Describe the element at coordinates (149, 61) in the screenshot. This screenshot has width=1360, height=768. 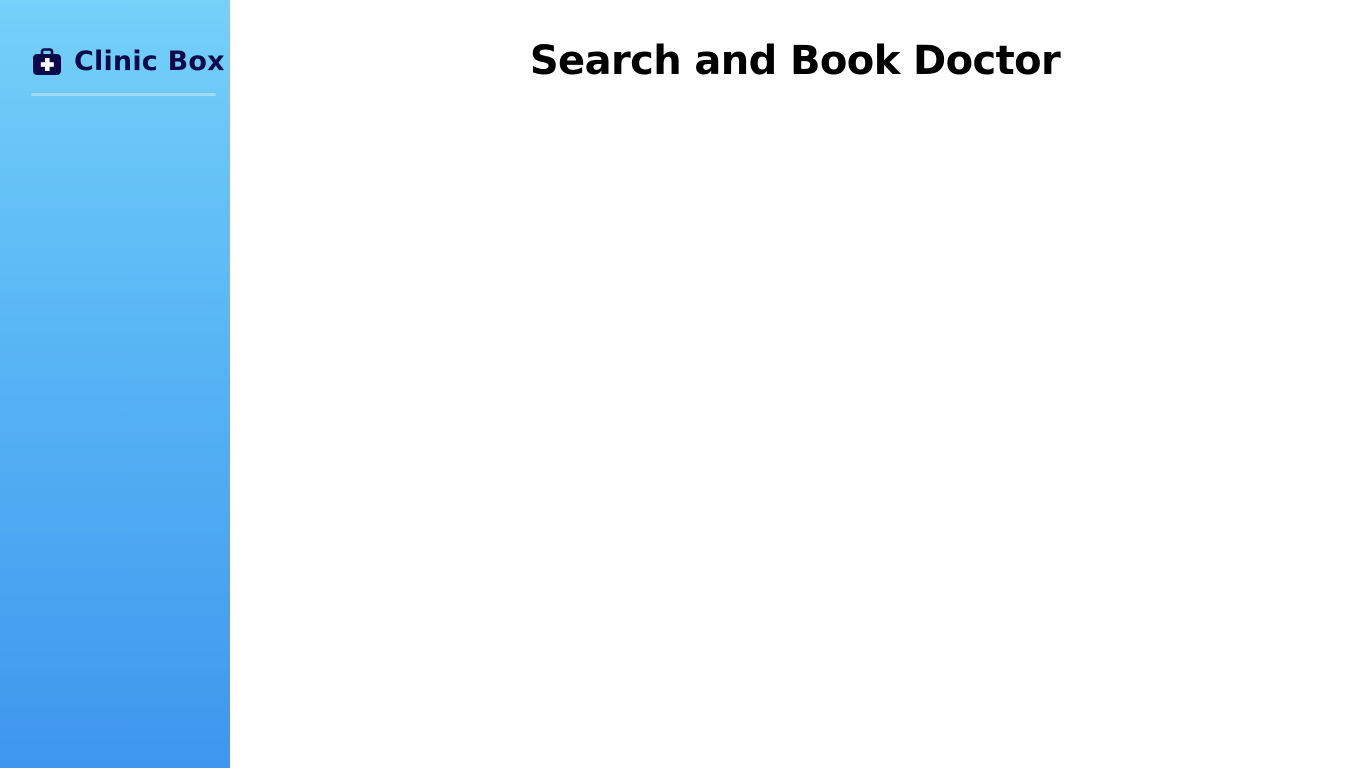
I see `brand-name: Clinic Box` at that location.